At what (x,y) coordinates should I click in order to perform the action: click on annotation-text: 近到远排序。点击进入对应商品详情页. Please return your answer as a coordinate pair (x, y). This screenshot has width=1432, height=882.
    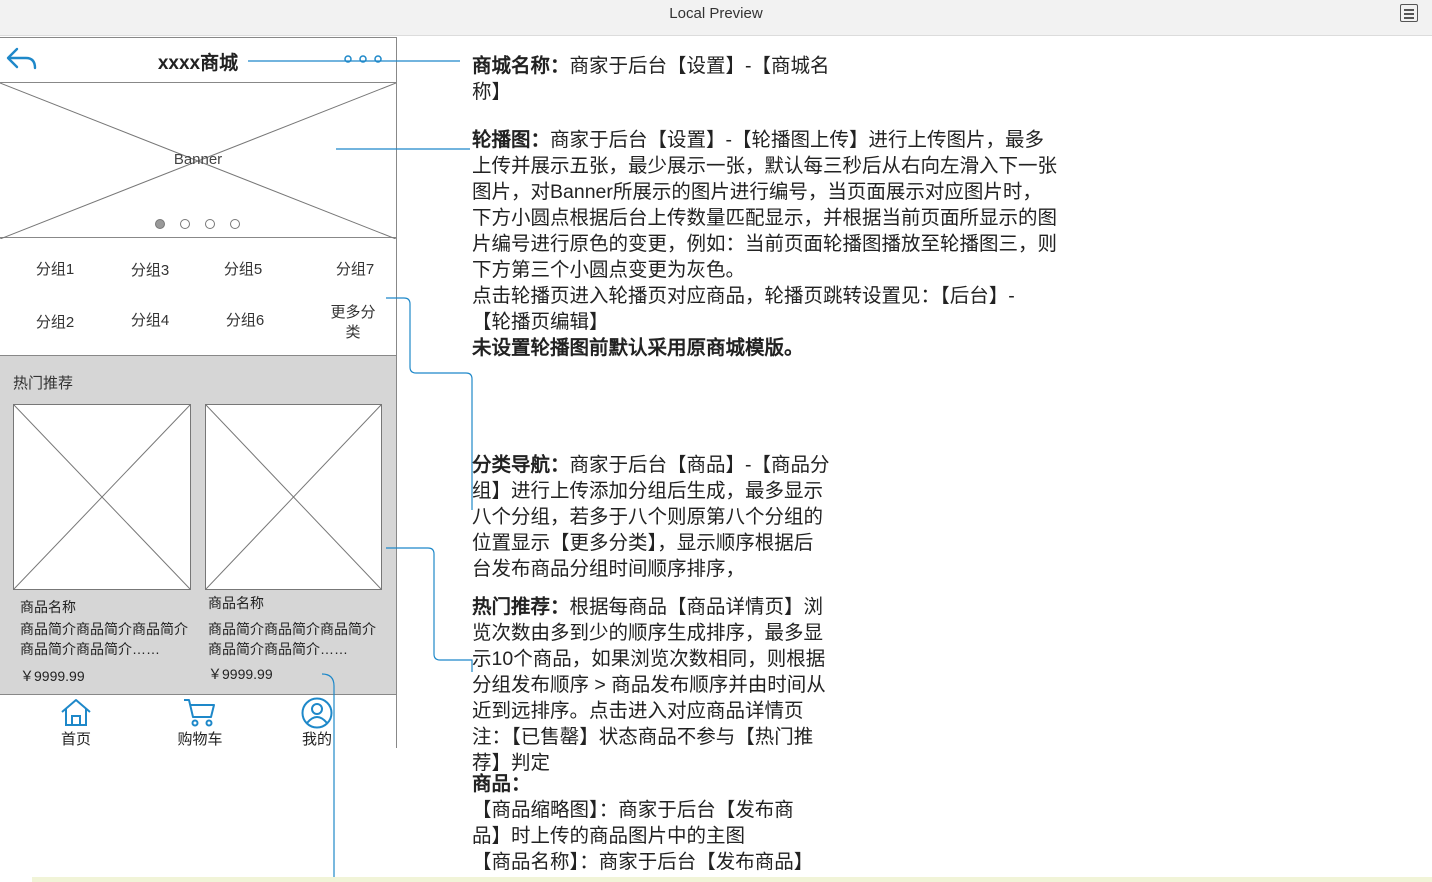
    Looking at the image, I should click on (638, 711).